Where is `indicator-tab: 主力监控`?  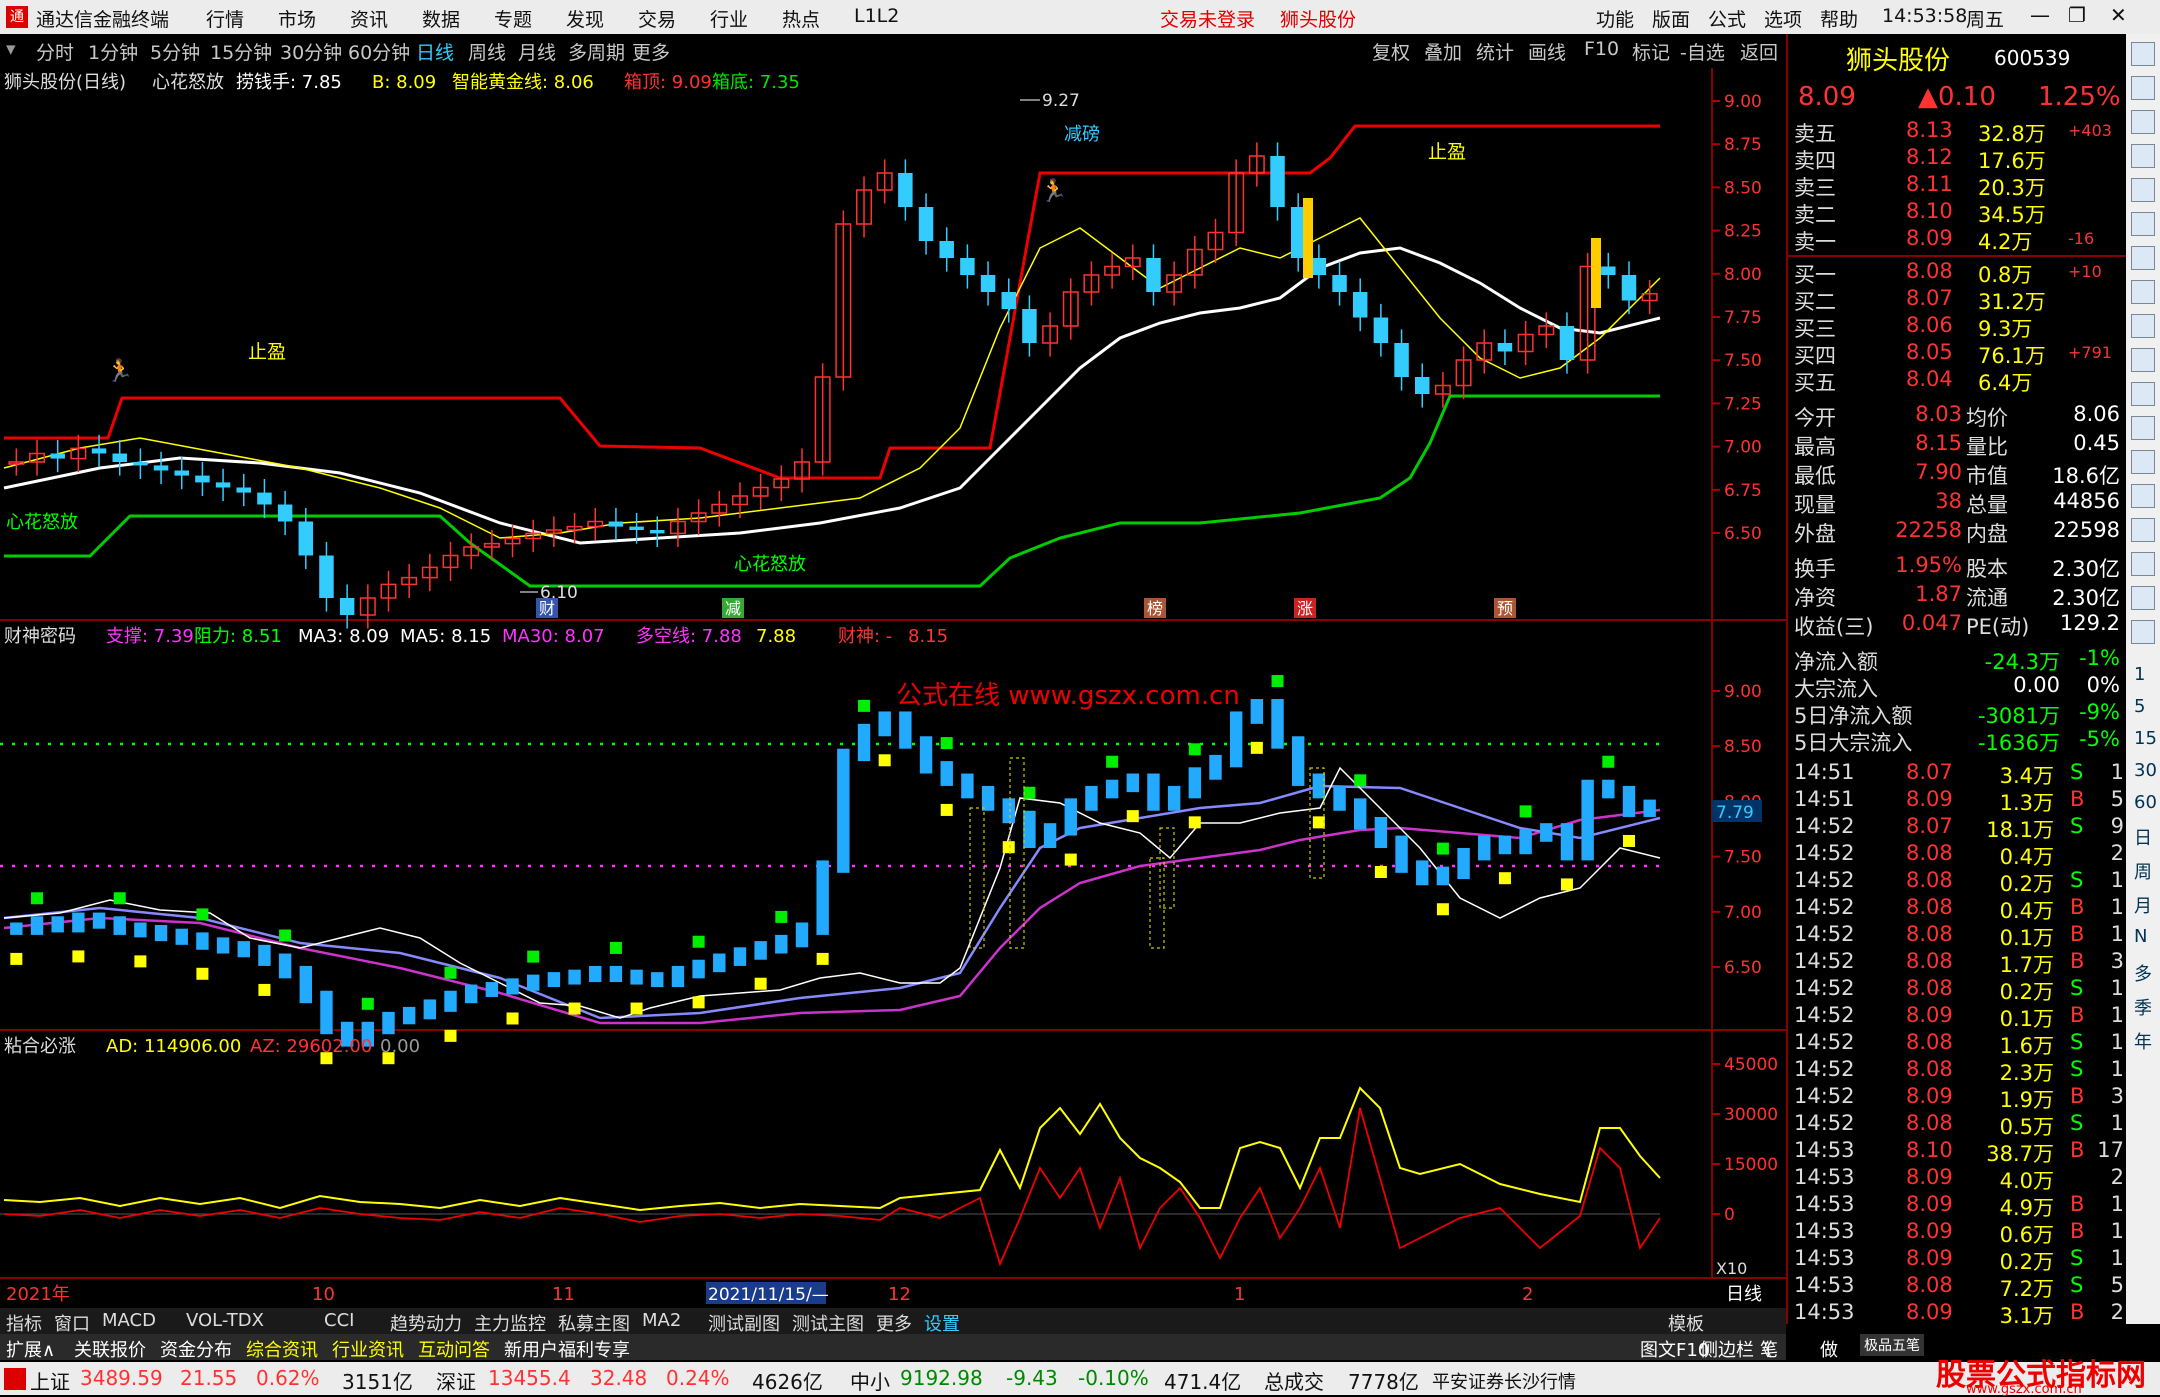
indicator-tab: 主力监控 is located at coordinates (510, 1323).